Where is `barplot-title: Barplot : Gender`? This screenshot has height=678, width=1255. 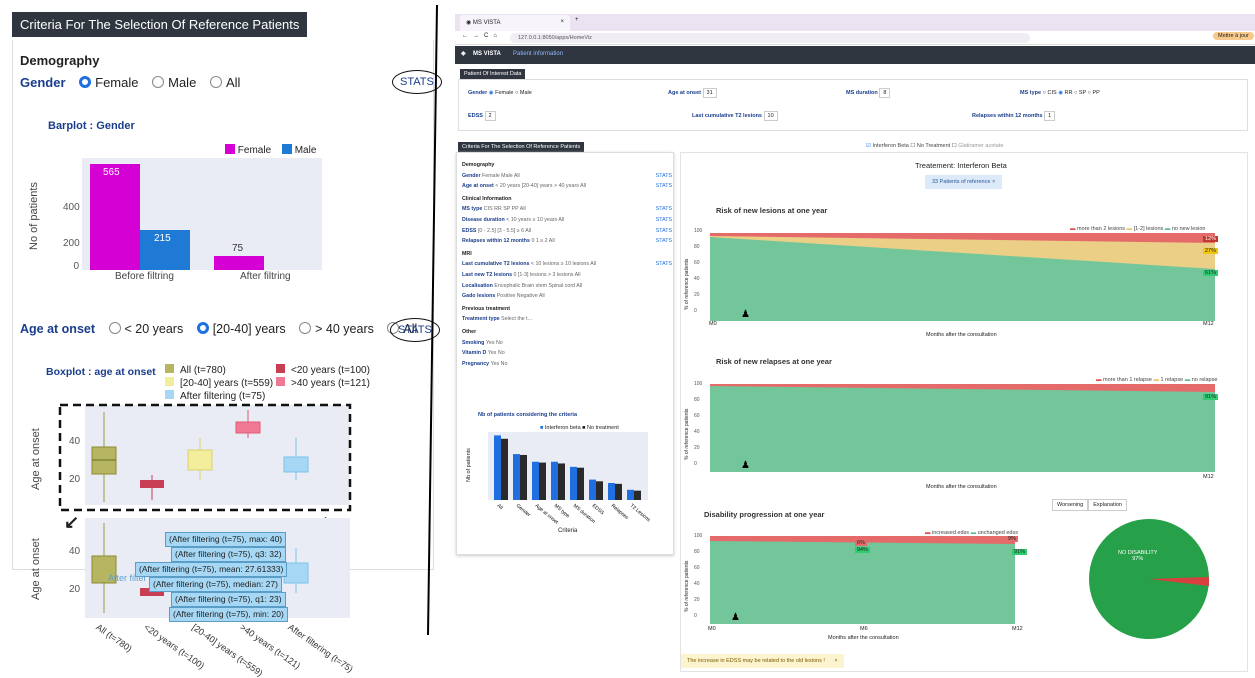 barplot-title: Barplot : Gender is located at coordinates (91, 126).